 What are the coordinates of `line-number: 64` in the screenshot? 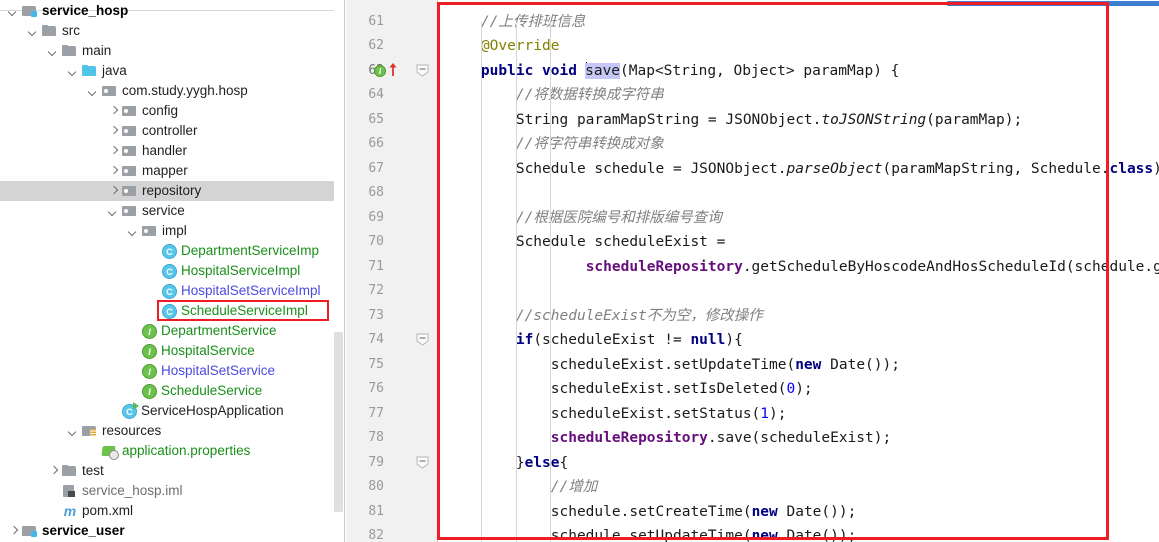 It's located at (376, 94).